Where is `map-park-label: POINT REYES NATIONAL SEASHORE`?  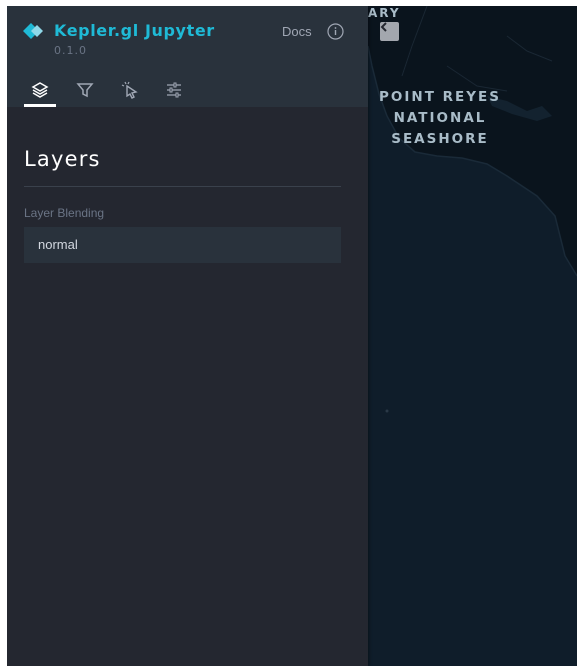 map-park-label: POINT REYES NATIONAL SEASHORE is located at coordinates (440, 118).